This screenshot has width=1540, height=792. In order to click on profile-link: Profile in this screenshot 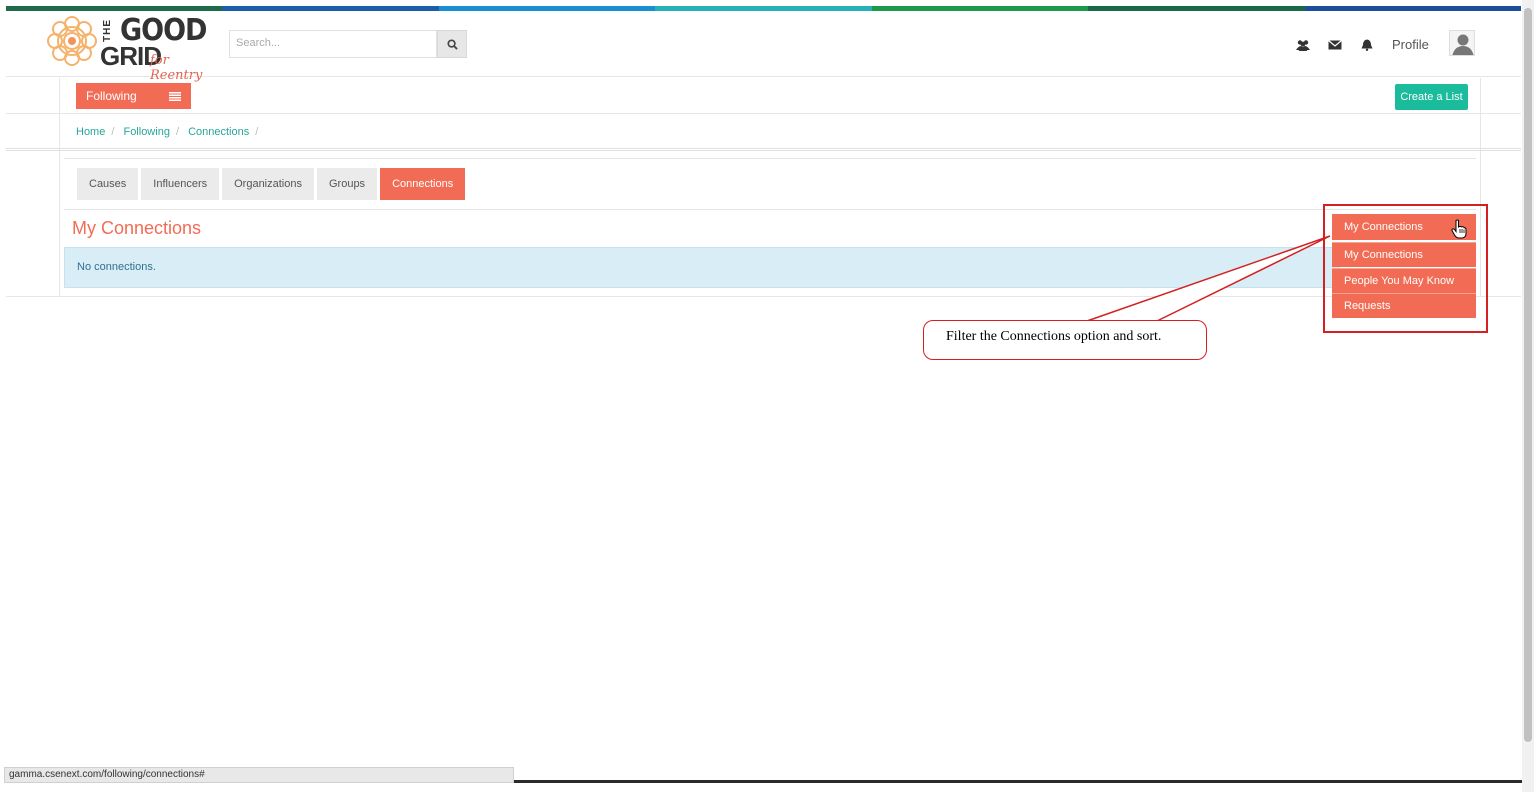, I will do `click(1410, 44)`.